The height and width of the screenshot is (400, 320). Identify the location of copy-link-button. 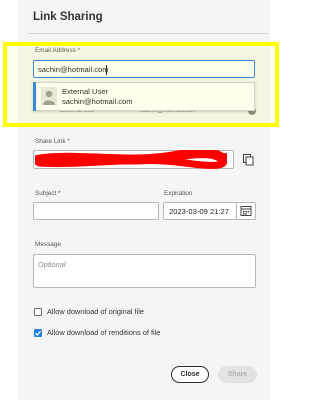
(247, 159).